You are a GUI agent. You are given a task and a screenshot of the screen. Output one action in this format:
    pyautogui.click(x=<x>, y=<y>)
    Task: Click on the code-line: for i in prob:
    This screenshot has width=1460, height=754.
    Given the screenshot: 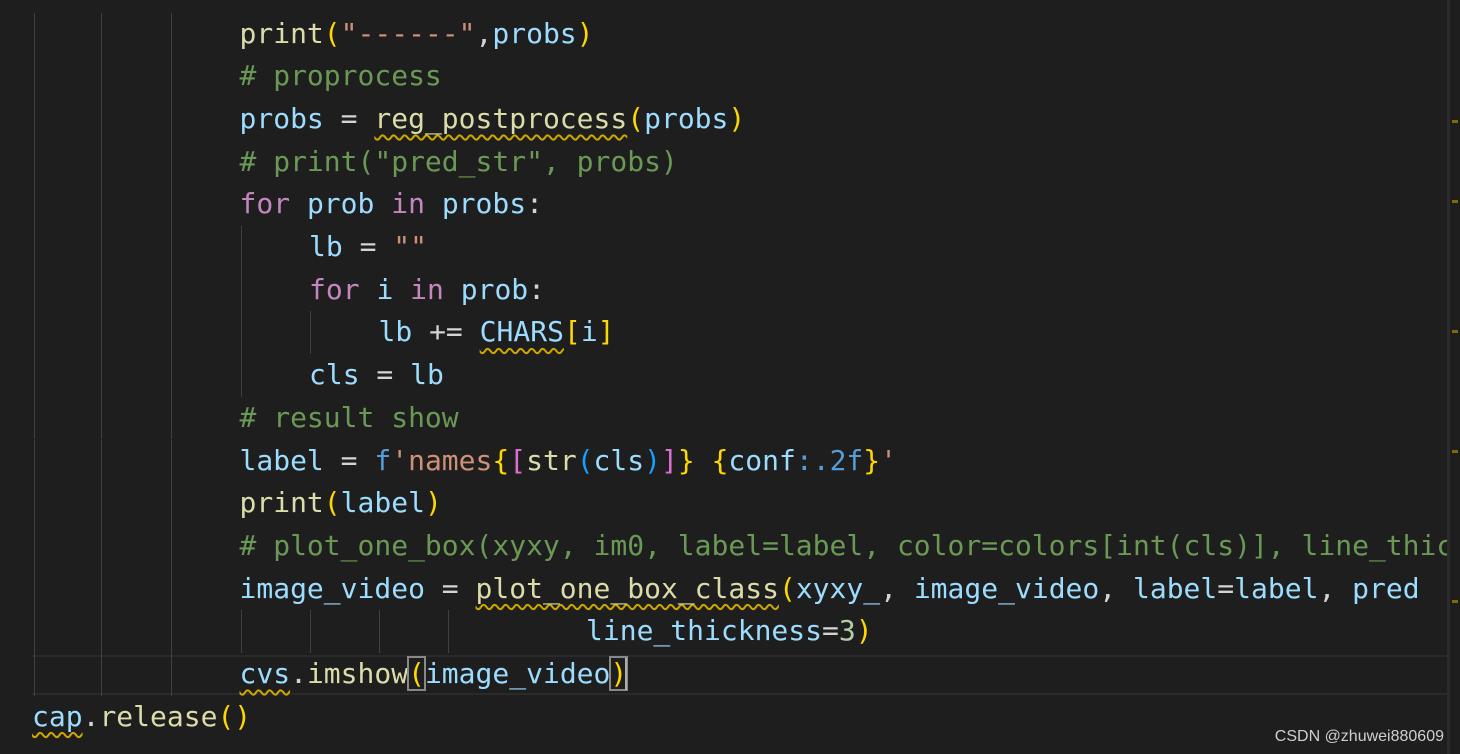 What is the action you would take?
    pyautogui.click(x=725, y=290)
    